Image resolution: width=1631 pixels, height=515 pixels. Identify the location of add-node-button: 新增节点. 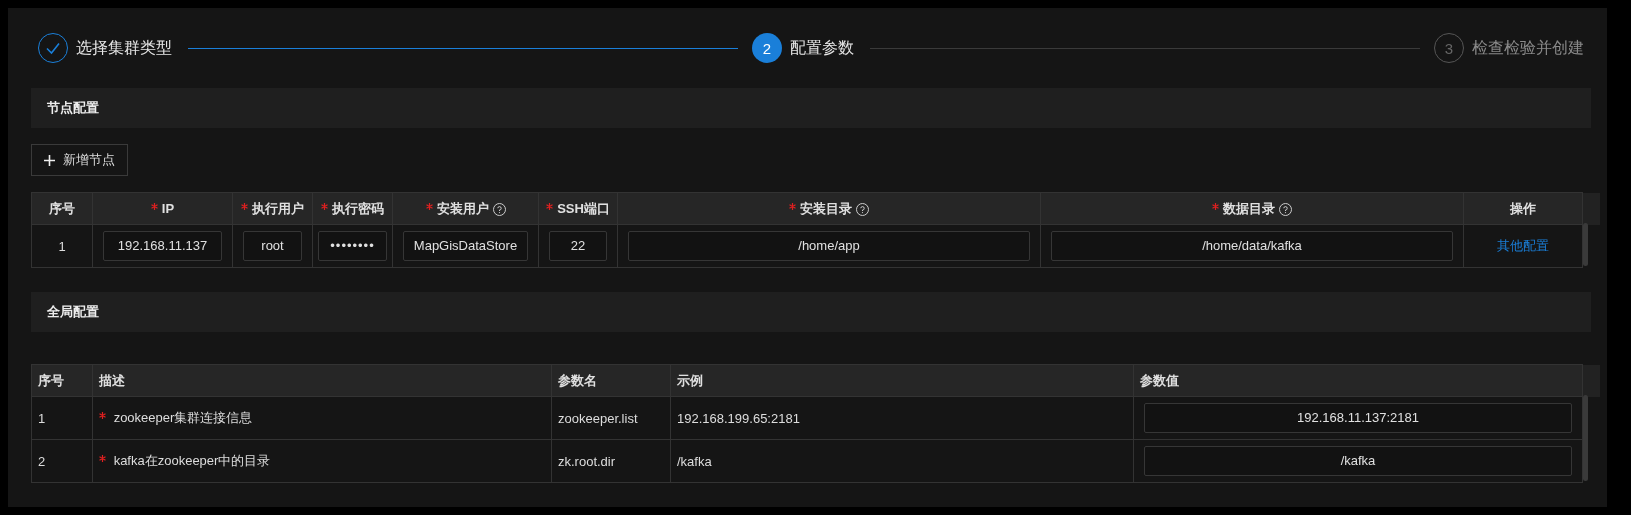
(79, 160).